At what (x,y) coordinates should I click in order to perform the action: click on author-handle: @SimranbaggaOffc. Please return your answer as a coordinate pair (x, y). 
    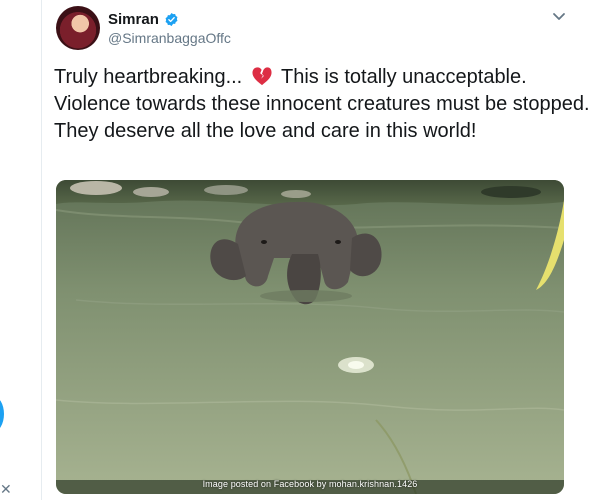
    Looking at the image, I should click on (169, 38).